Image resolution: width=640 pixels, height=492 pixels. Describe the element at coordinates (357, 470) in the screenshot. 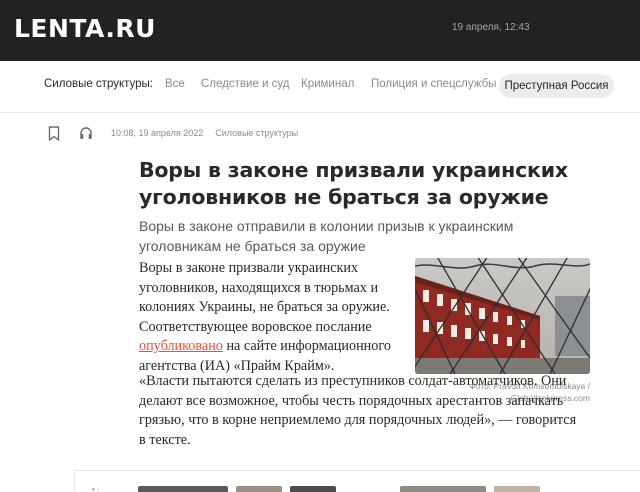

I see `divider` at that location.